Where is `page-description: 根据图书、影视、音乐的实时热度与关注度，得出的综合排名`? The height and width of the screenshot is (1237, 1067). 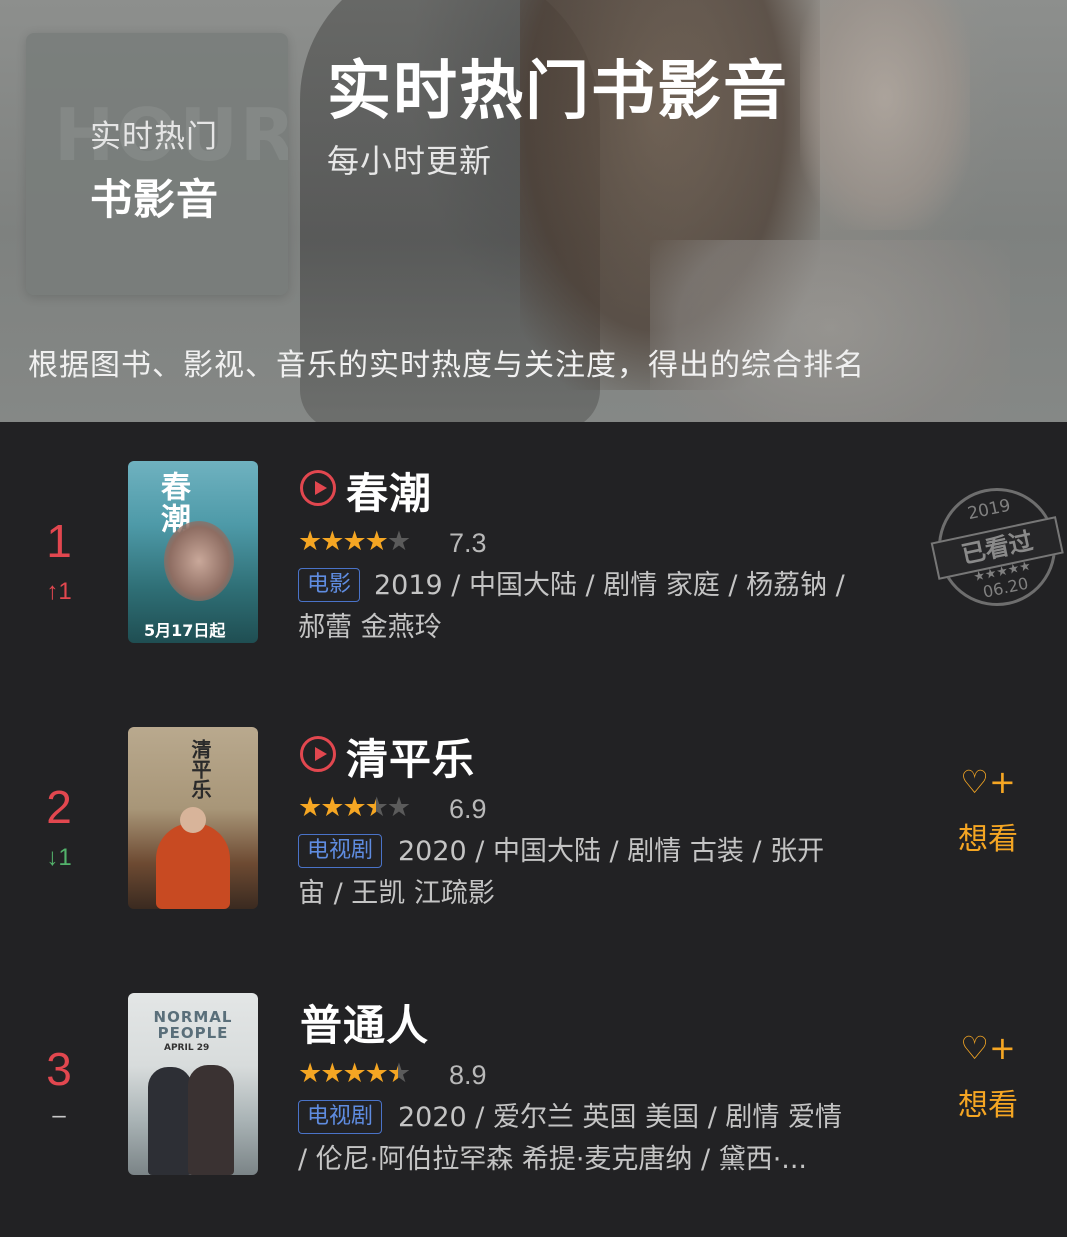
page-description: 根据图书、影视、音乐的实时热度与关注度，得出的综合排名 is located at coordinates (446, 365).